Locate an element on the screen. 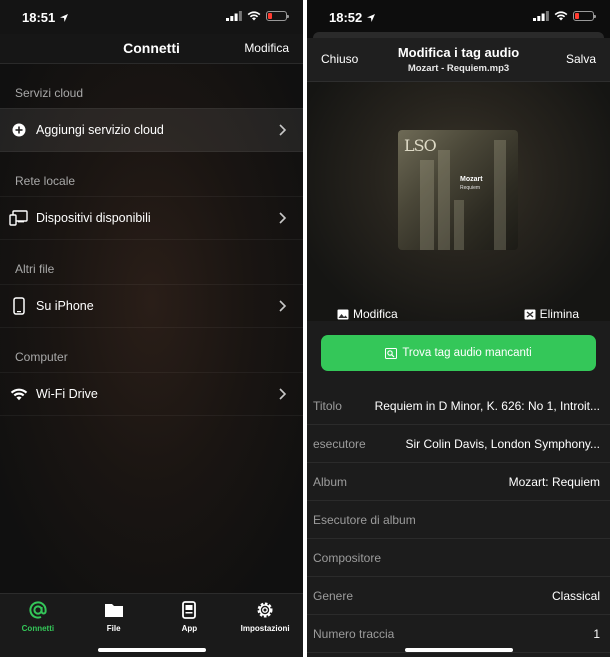 This screenshot has width=610, height=657. save-button: Salva is located at coordinates (581, 59).